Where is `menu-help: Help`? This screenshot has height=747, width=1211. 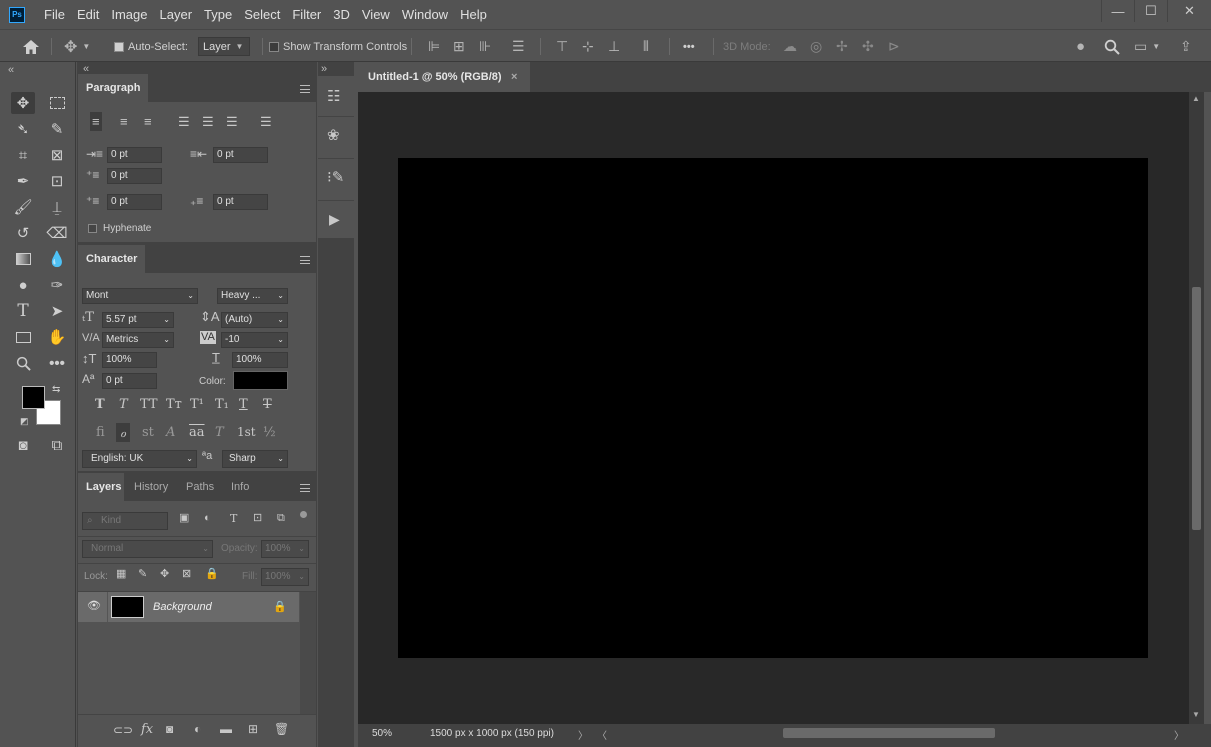
menu-help: Help is located at coordinates (473, 14).